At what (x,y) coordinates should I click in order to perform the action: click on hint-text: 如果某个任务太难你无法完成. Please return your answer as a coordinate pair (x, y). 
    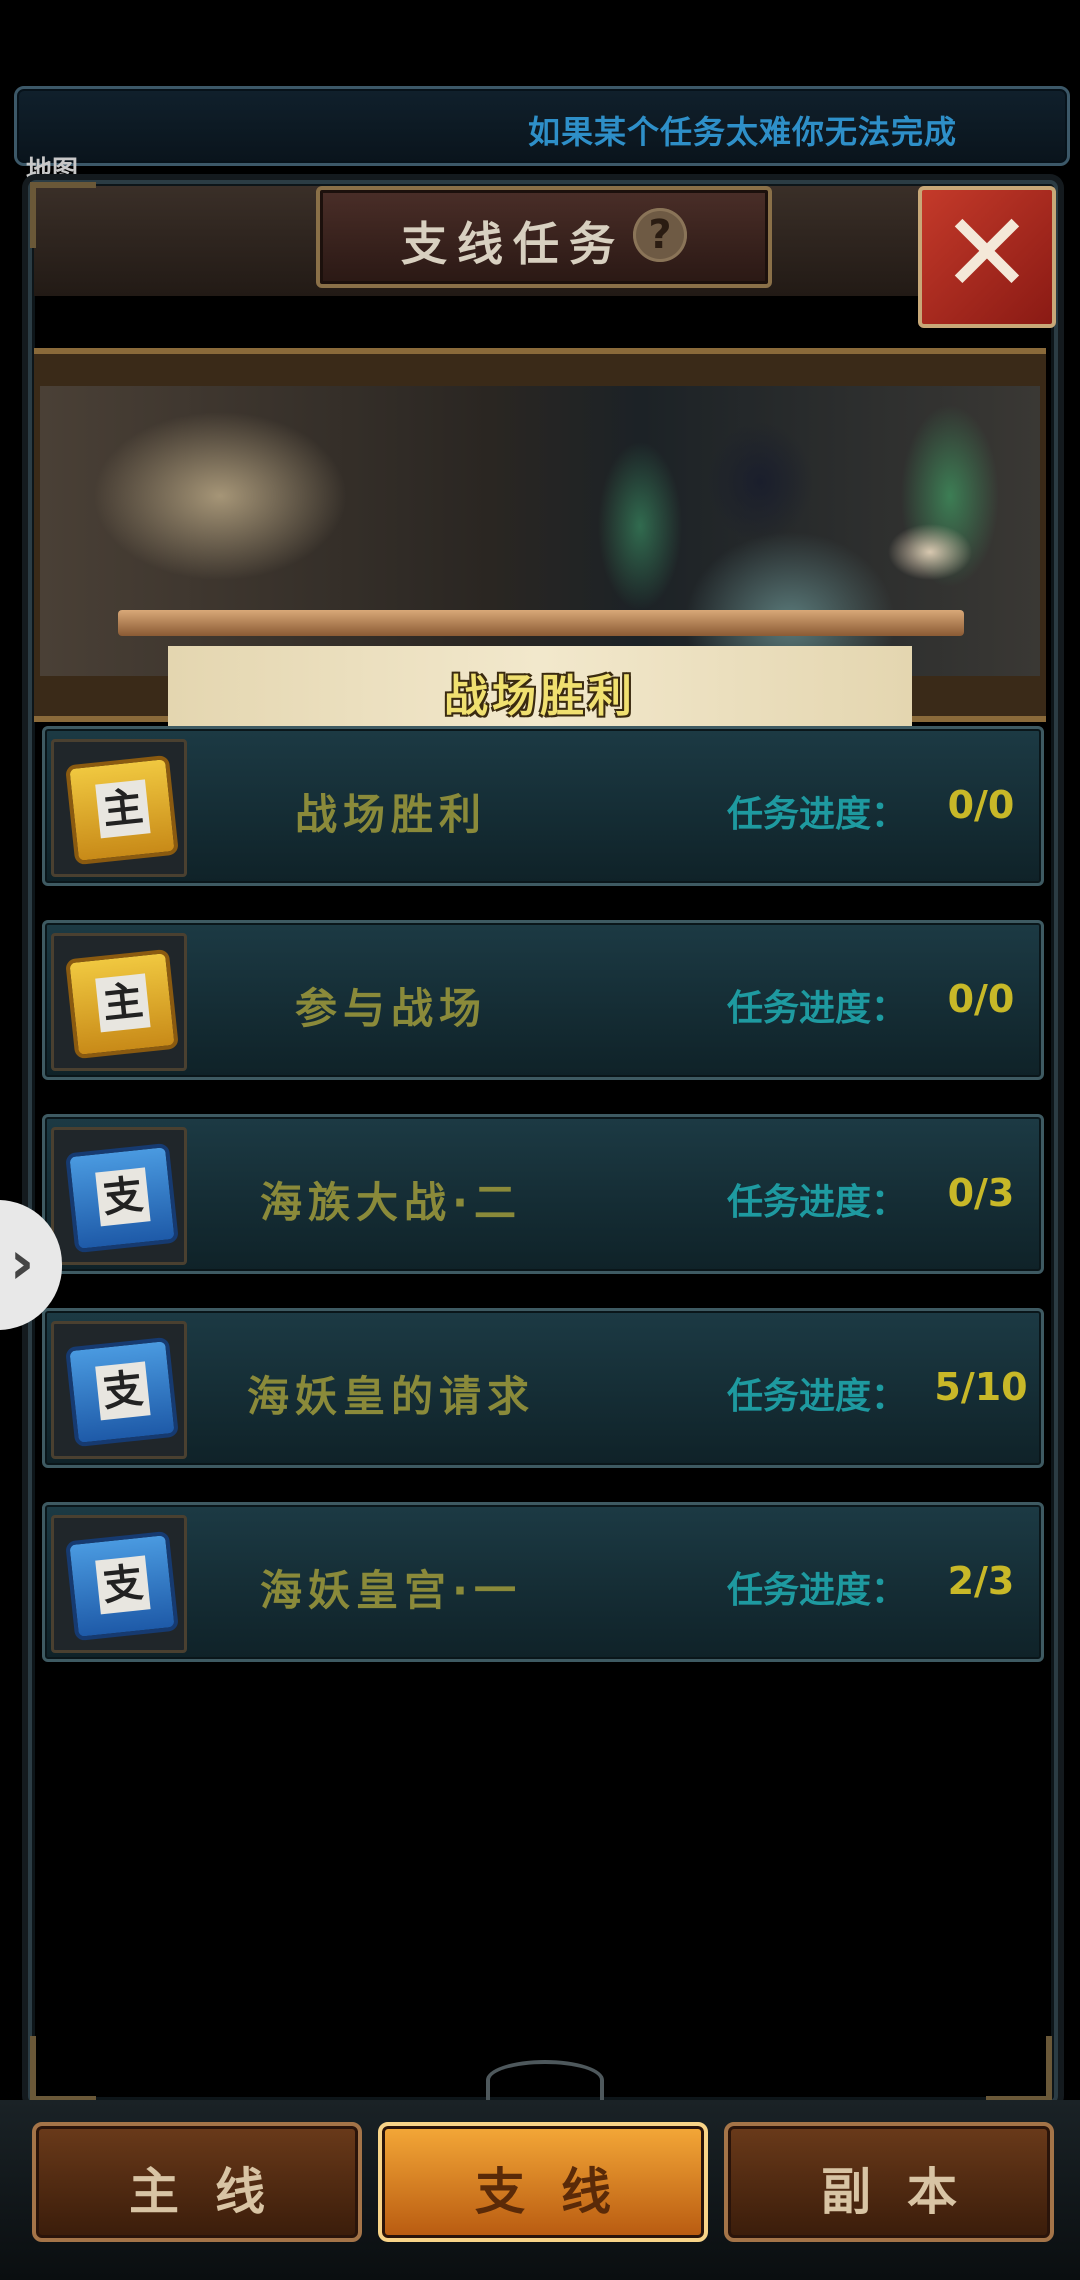
    Looking at the image, I should click on (742, 132).